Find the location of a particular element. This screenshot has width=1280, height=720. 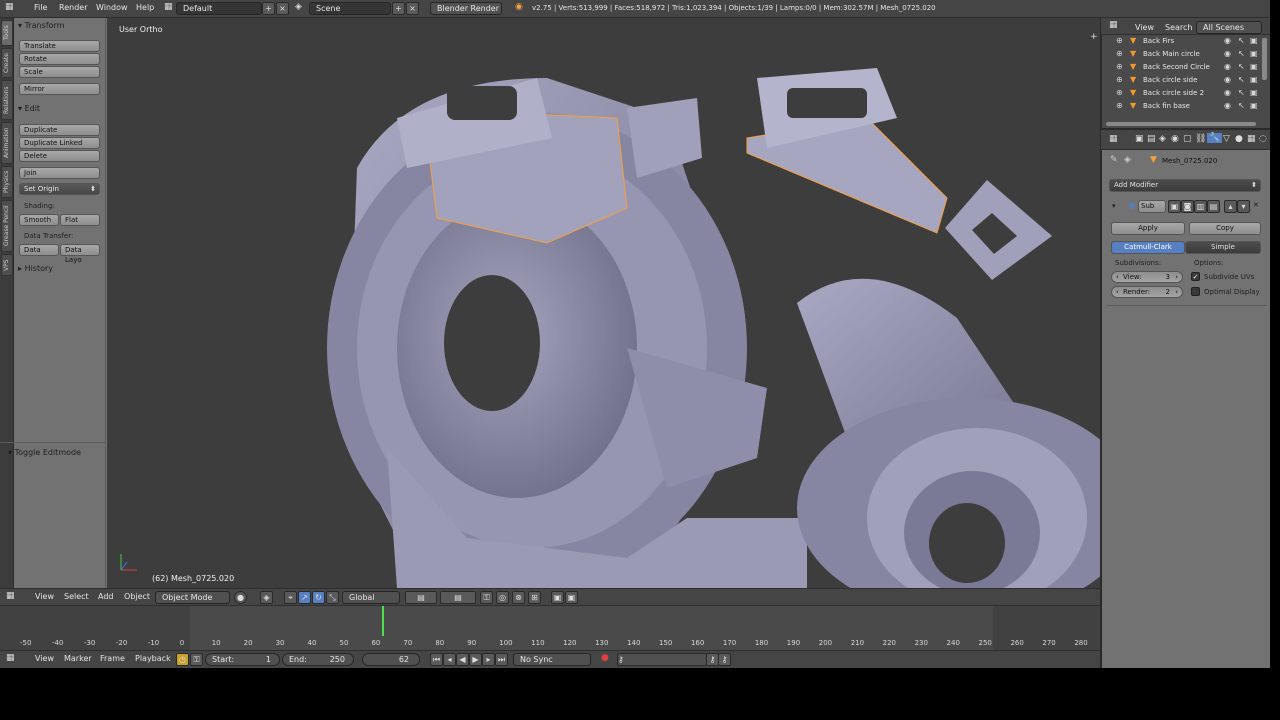

physics-tab-icon: ◌ is located at coordinates (1263, 139).